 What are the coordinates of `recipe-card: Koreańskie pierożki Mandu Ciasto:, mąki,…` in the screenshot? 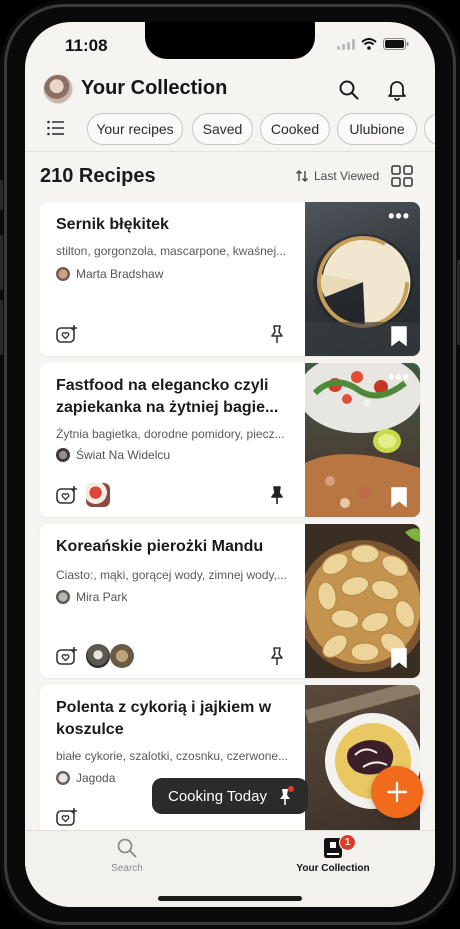 It's located at (230, 601).